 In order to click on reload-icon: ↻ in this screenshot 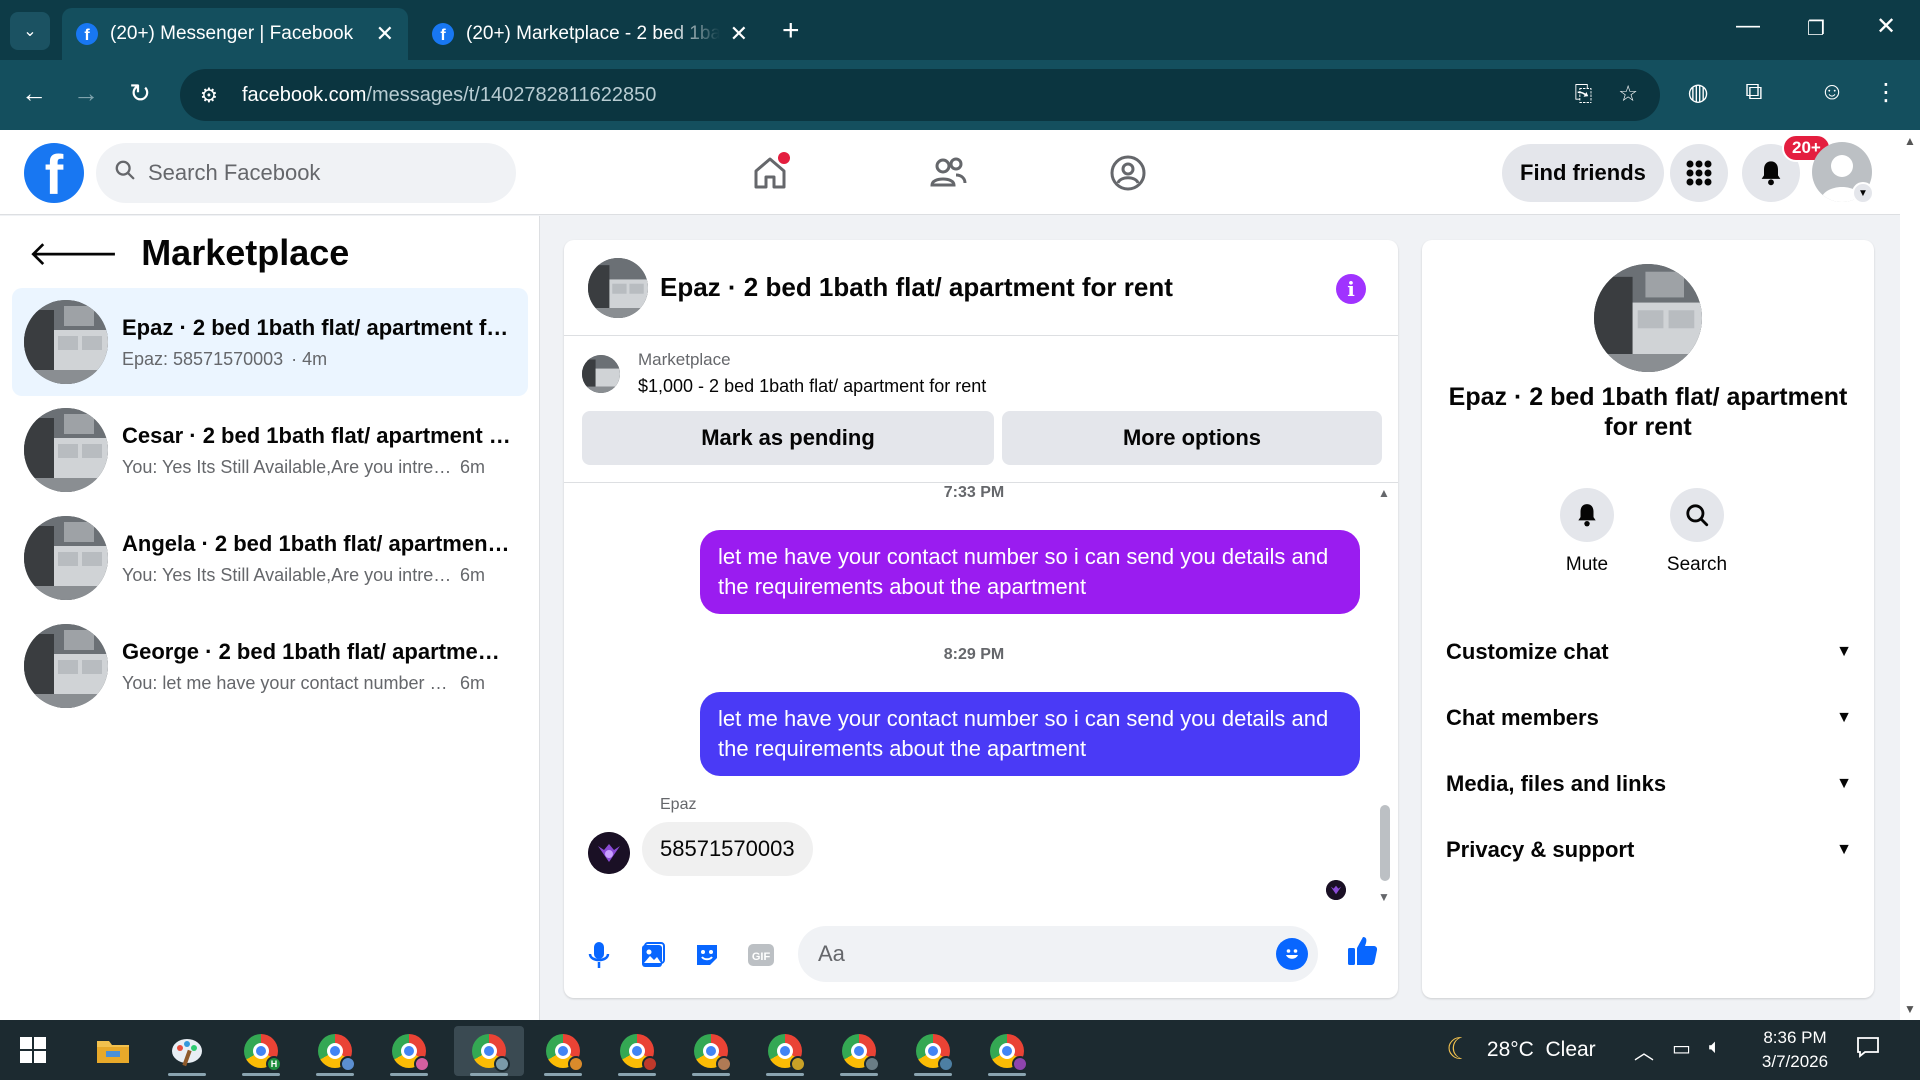, I will do `click(140, 93)`.